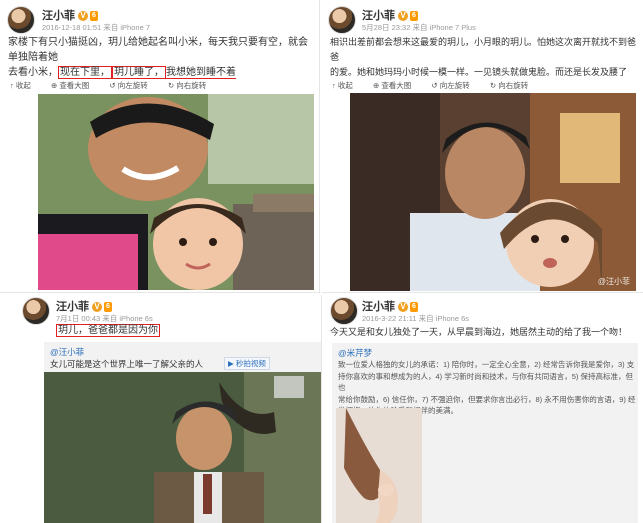 Image resolution: width=643 pixels, height=523 pixels. Describe the element at coordinates (139, 72) in the screenshot. I see `highlight-phrase-2: 玥儿睡了，` at that location.